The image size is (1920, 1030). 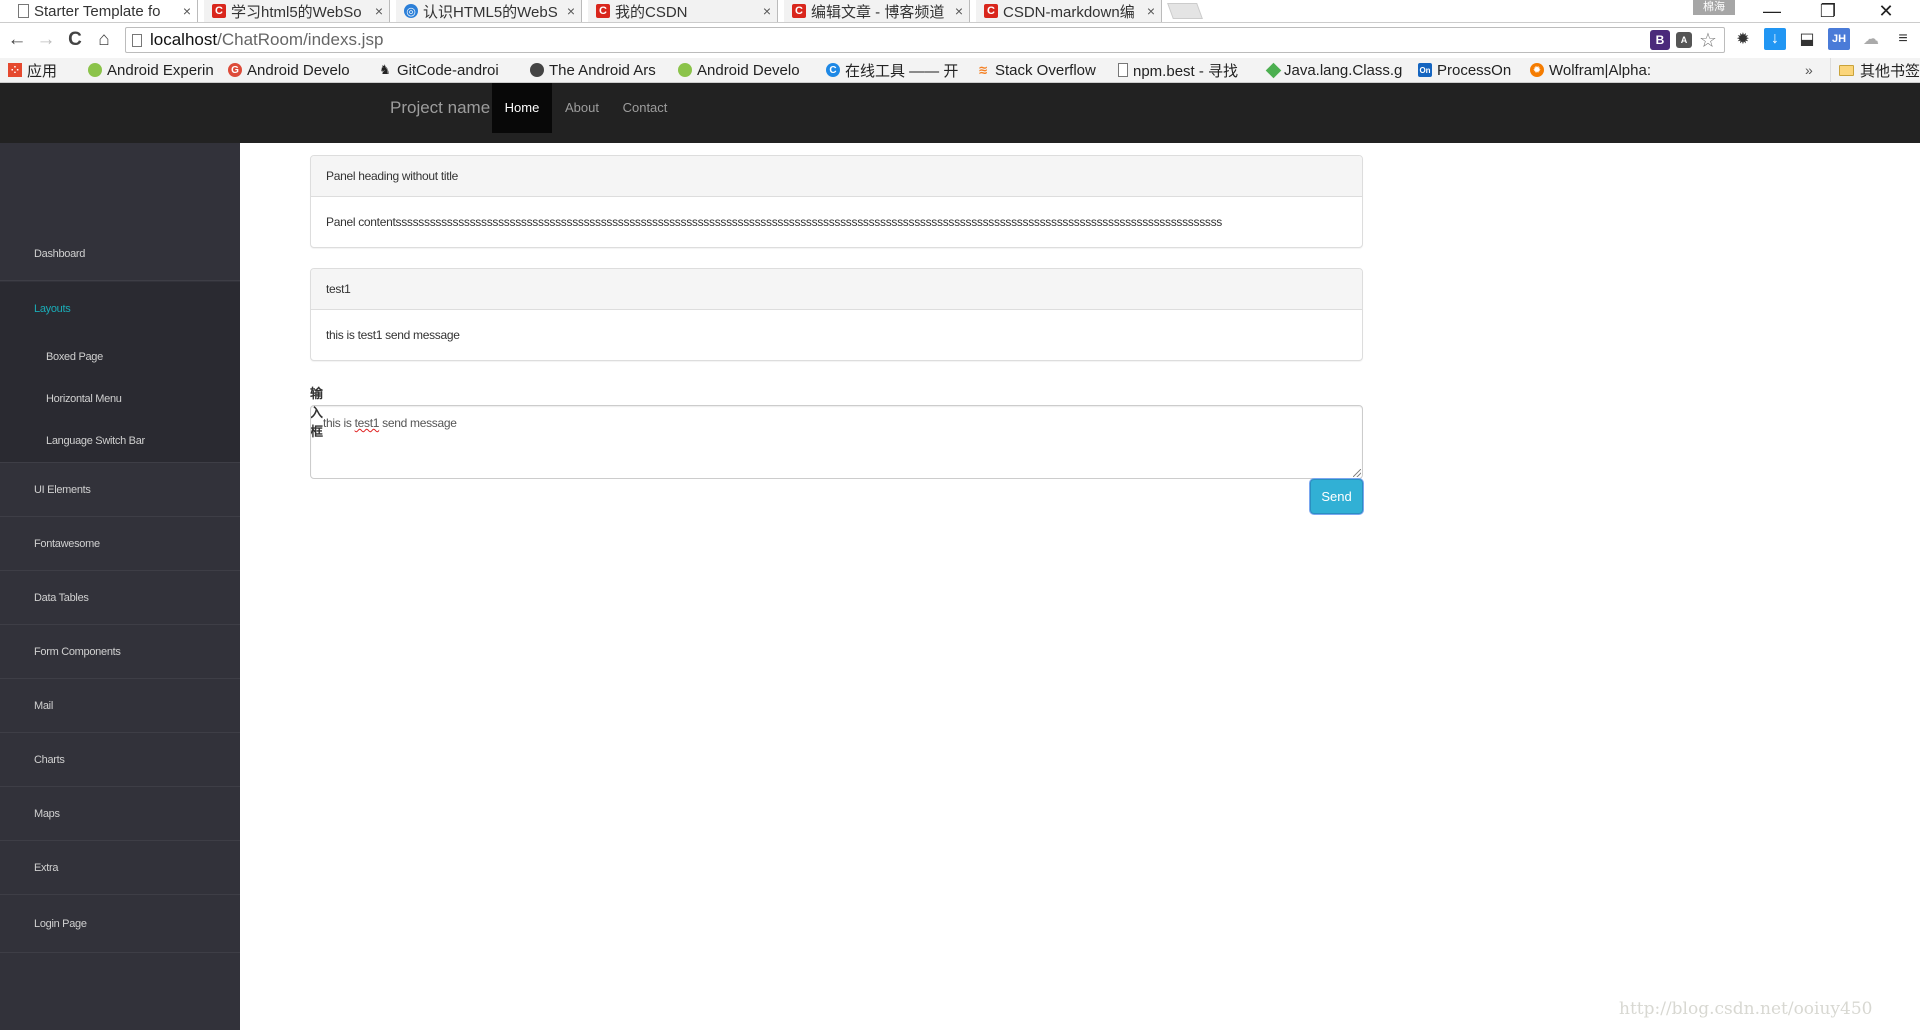 I want to click on url-path: /ChatRoom/indexs.jsp, so click(x=300, y=39).